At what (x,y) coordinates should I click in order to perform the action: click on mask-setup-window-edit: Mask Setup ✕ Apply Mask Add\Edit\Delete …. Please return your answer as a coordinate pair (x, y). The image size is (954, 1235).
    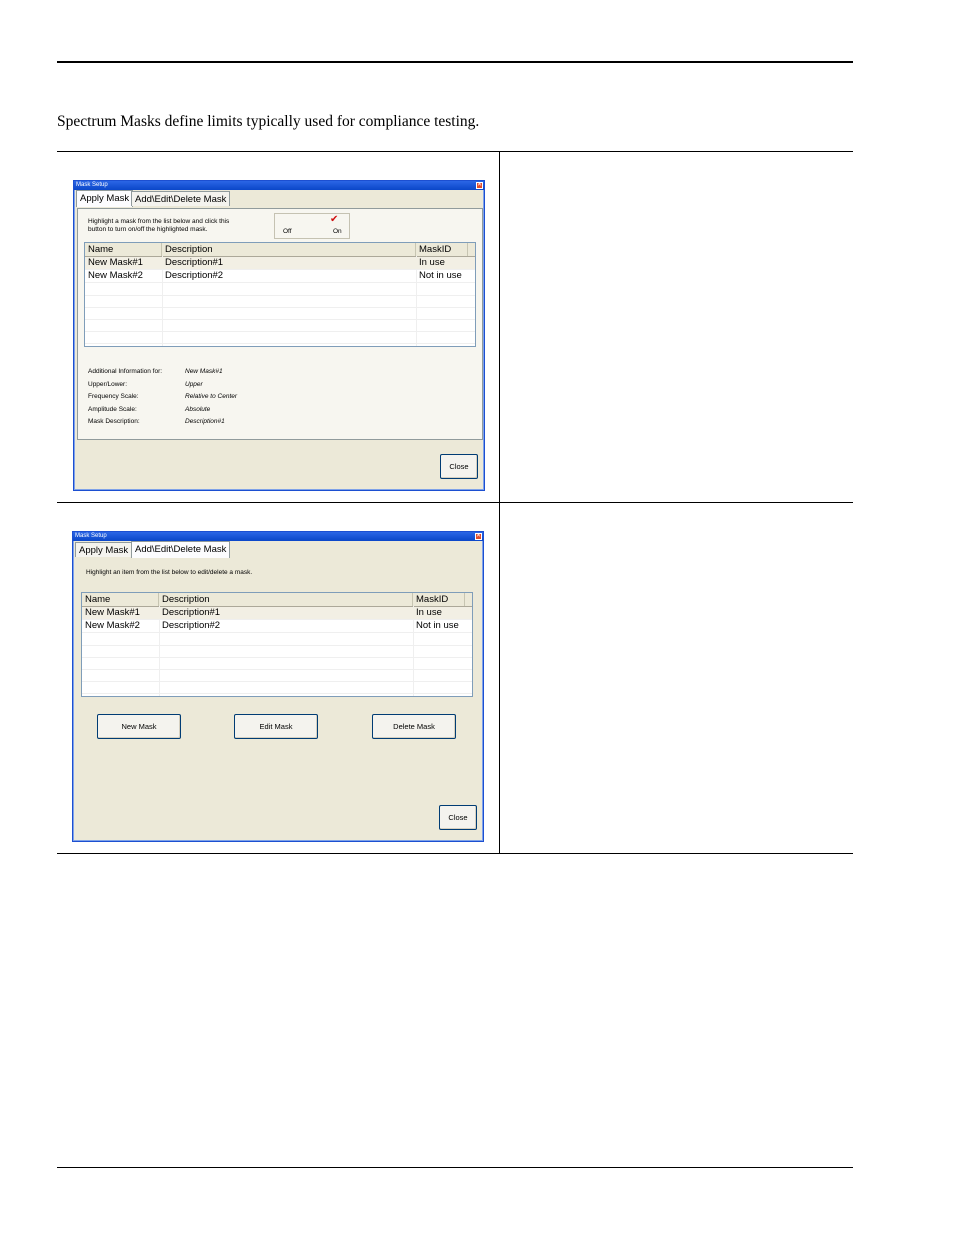
    Looking at the image, I should click on (278, 686).